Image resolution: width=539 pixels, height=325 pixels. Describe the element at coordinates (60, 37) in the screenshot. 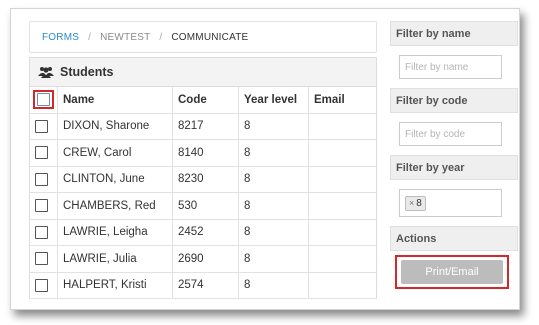

I see `breadcrumb-forms-link: FORMS` at that location.